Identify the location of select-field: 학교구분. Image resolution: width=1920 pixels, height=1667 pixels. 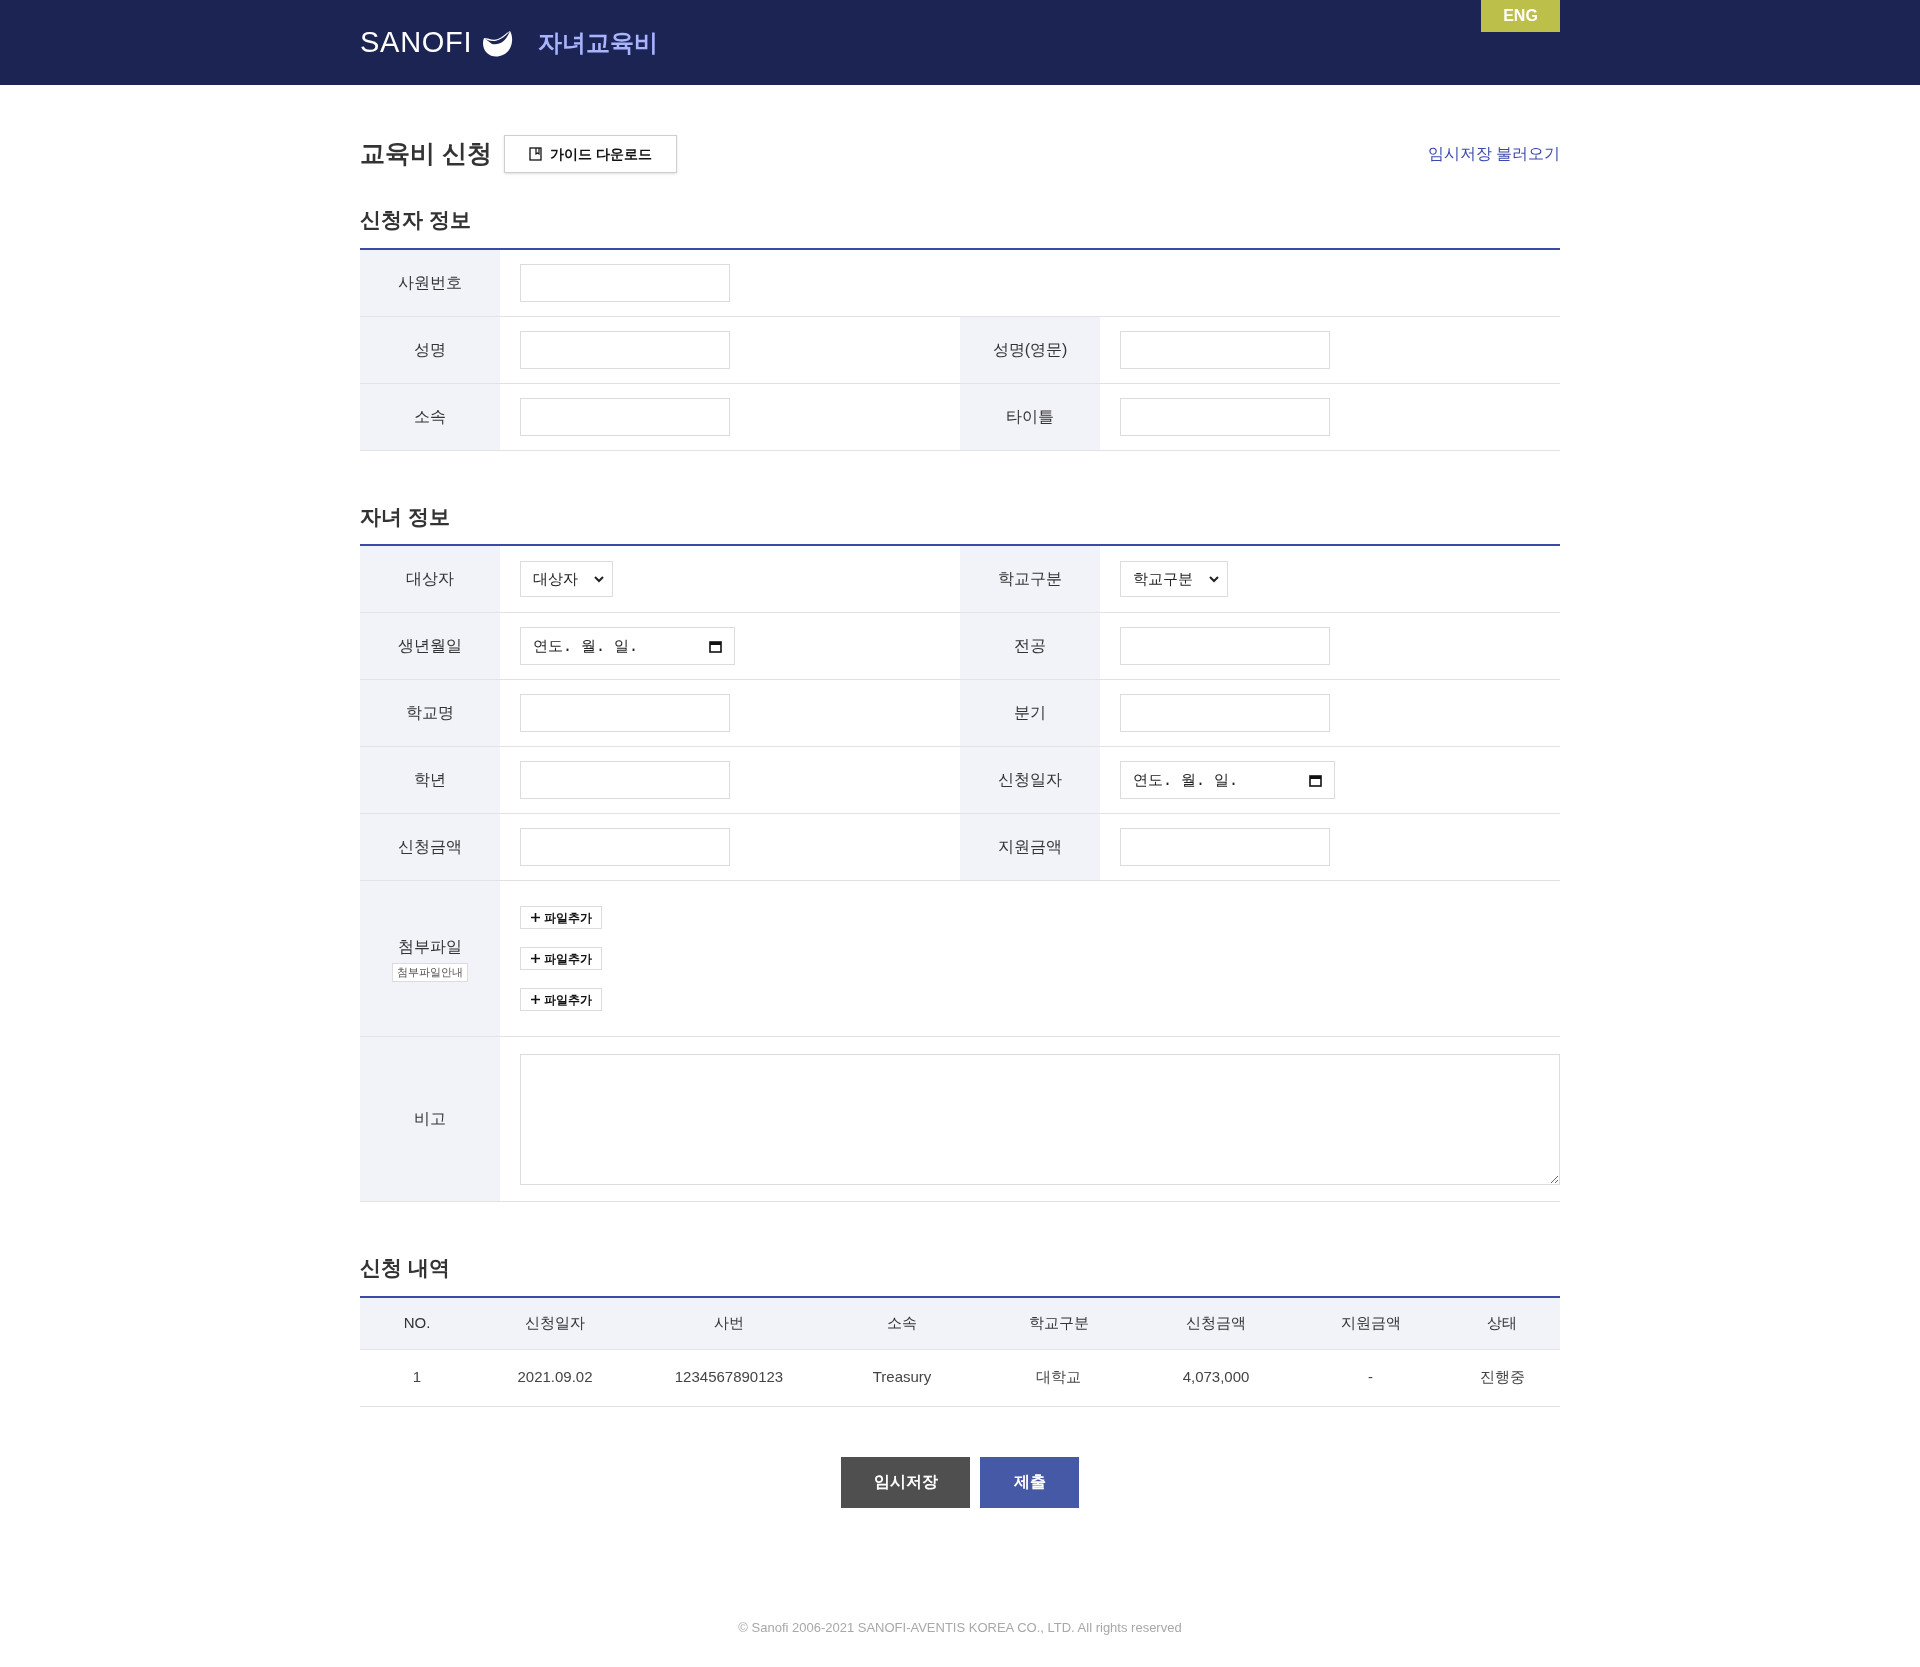
(1174, 579).